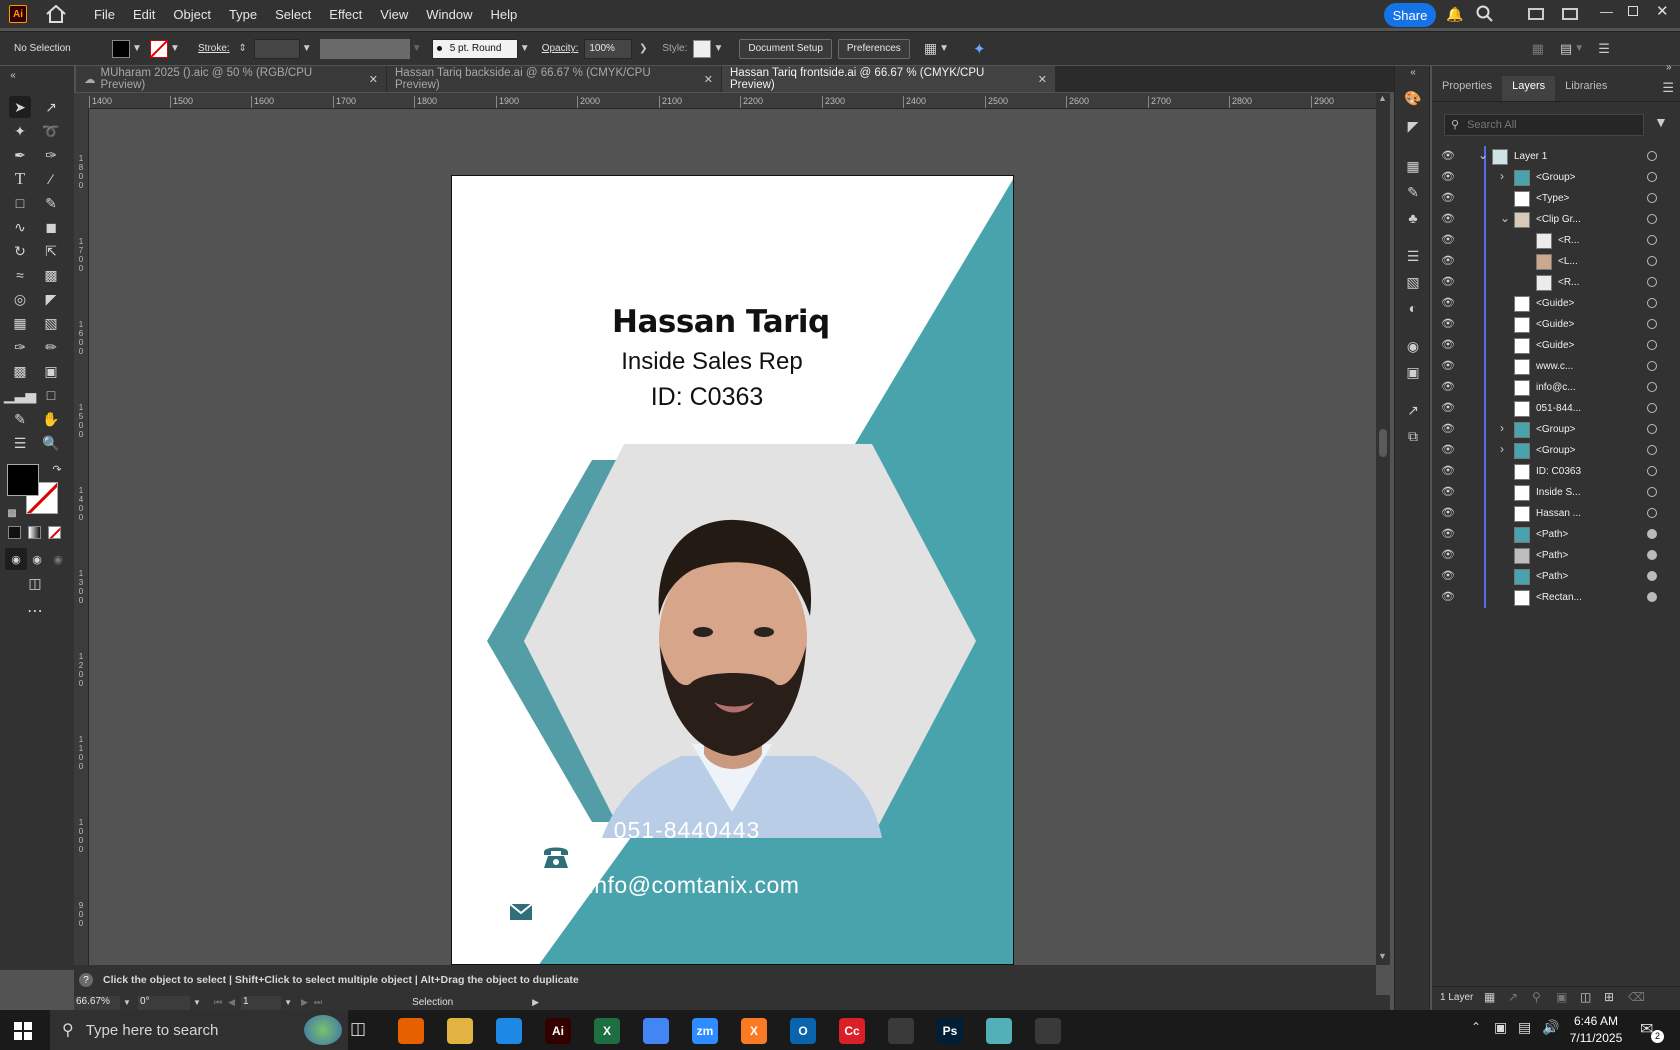  Describe the element at coordinates (243, 14) in the screenshot. I see `menu-type: Type` at that location.